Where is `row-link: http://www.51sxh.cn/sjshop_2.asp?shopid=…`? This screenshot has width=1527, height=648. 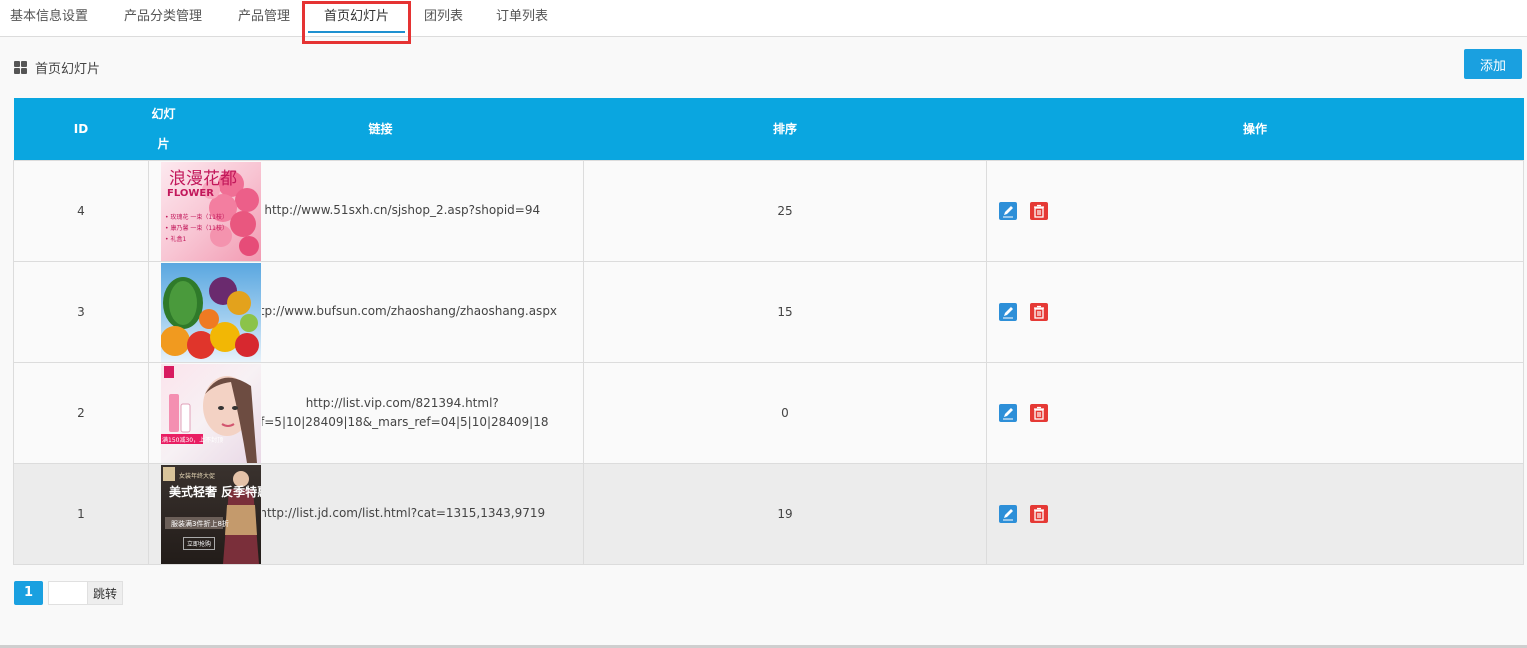 row-link: http://www.51sxh.cn/sjshop_2.asp?shopid=… is located at coordinates (402, 210).